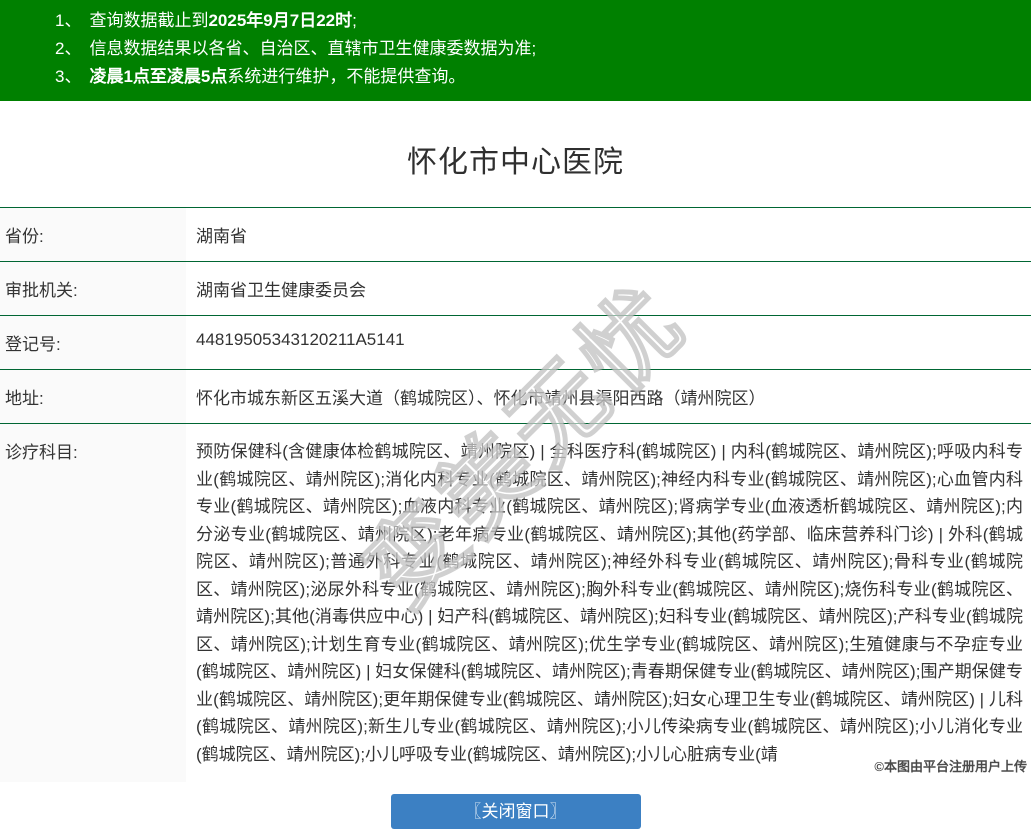 Image resolution: width=1031 pixels, height=829 pixels. What do you see at coordinates (93, 234) in the screenshot?
I see `province-label: 省份:` at bounding box center [93, 234].